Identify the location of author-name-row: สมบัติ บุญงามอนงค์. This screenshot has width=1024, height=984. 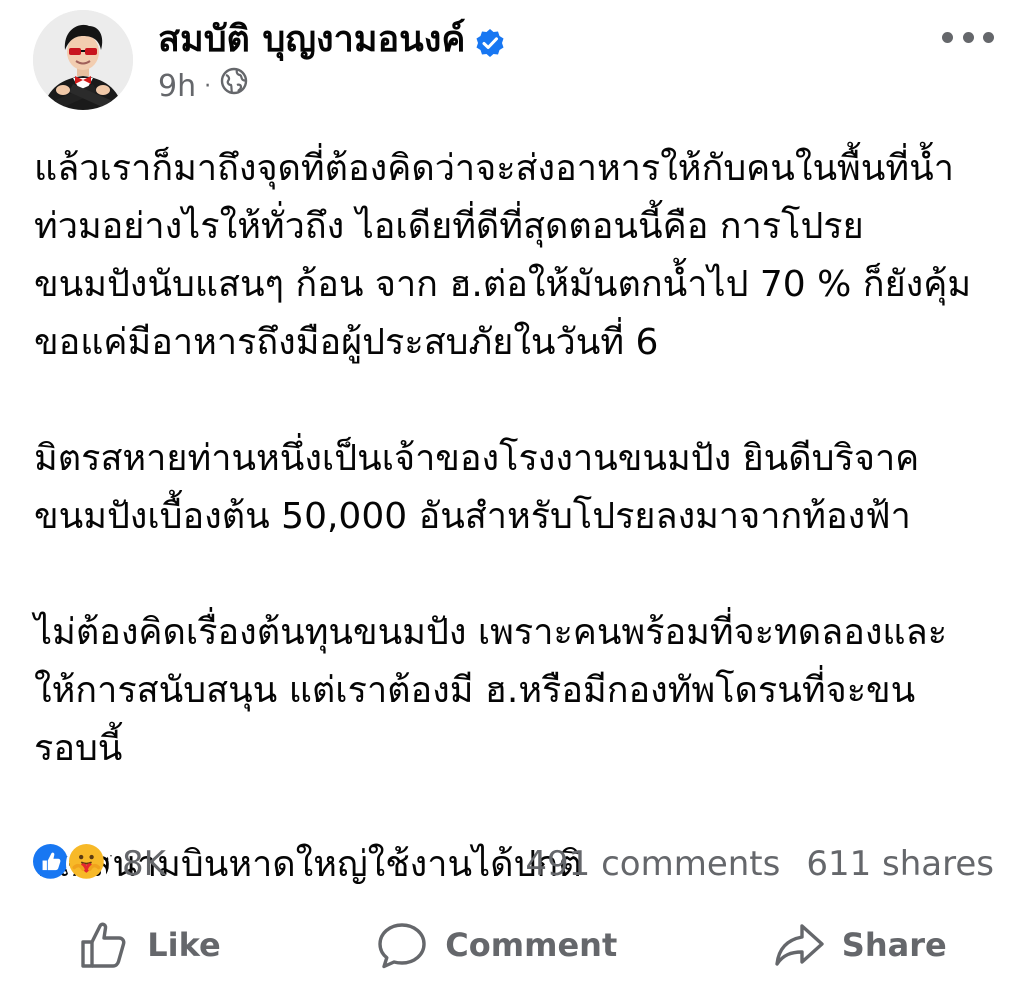
(331, 40).